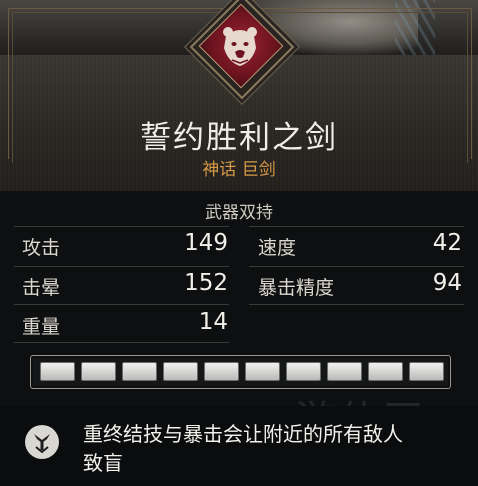 This screenshot has width=478, height=486. What do you see at coordinates (239, 213) in the screenshot?
I see `stats-header: 武器双持` at bounding box center [239, 213].